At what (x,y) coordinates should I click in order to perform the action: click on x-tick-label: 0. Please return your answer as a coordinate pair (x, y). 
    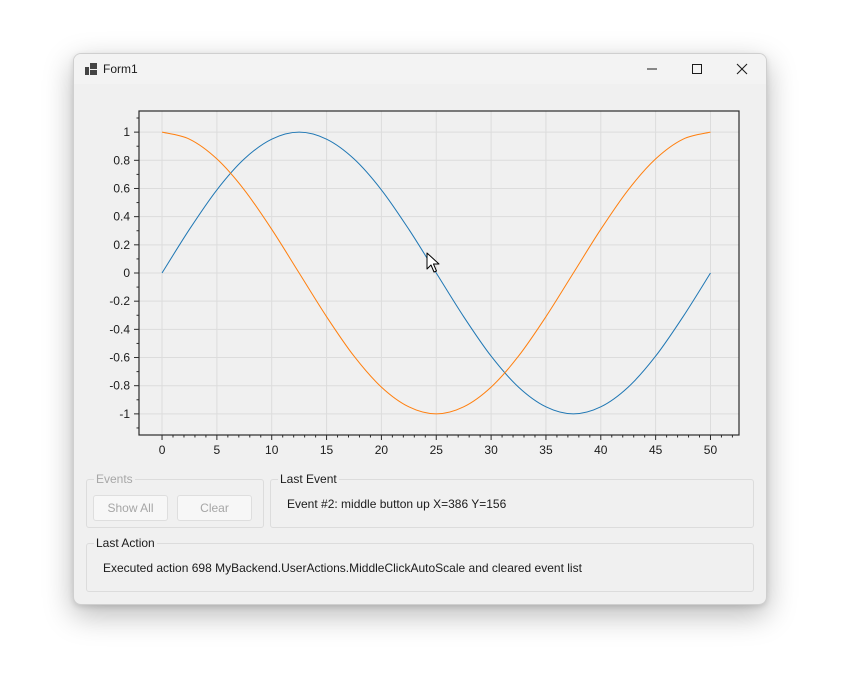
    Looking at the image, I should click on (162, 450).